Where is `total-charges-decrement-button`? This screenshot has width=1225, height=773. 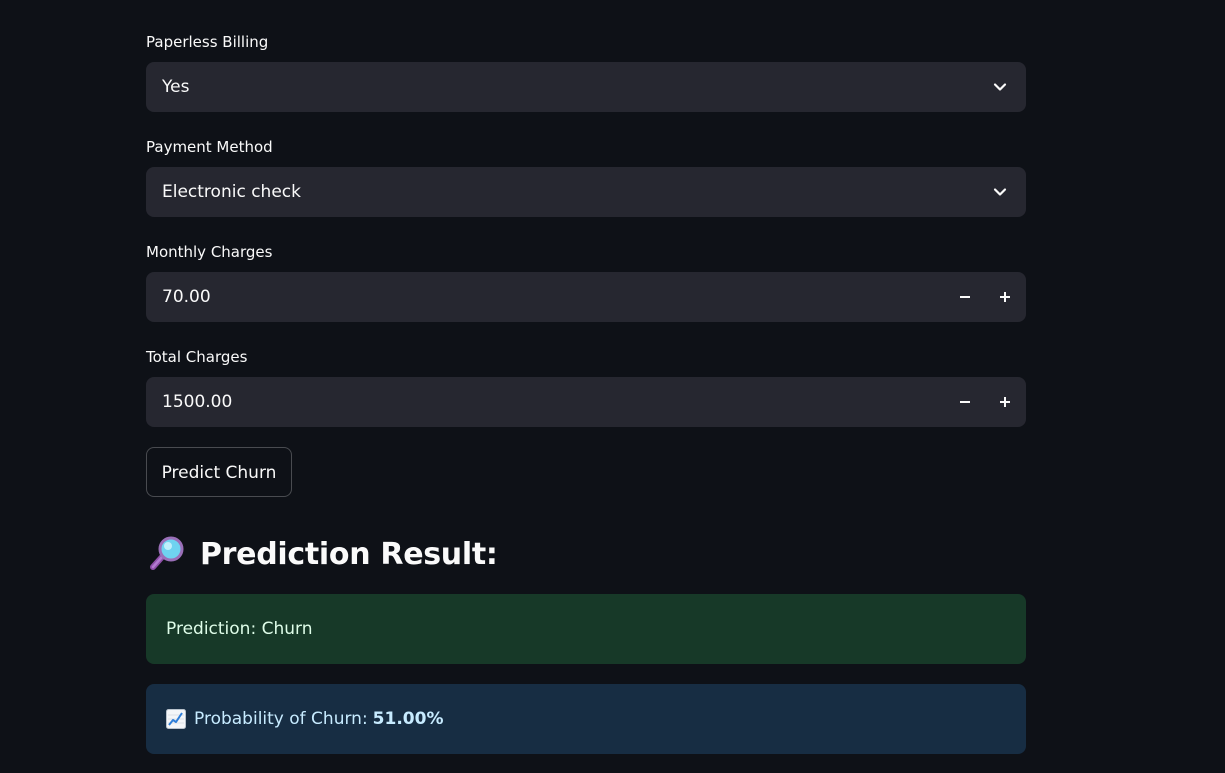
total-charges-decrement-button is located at coordinates (965, 402).